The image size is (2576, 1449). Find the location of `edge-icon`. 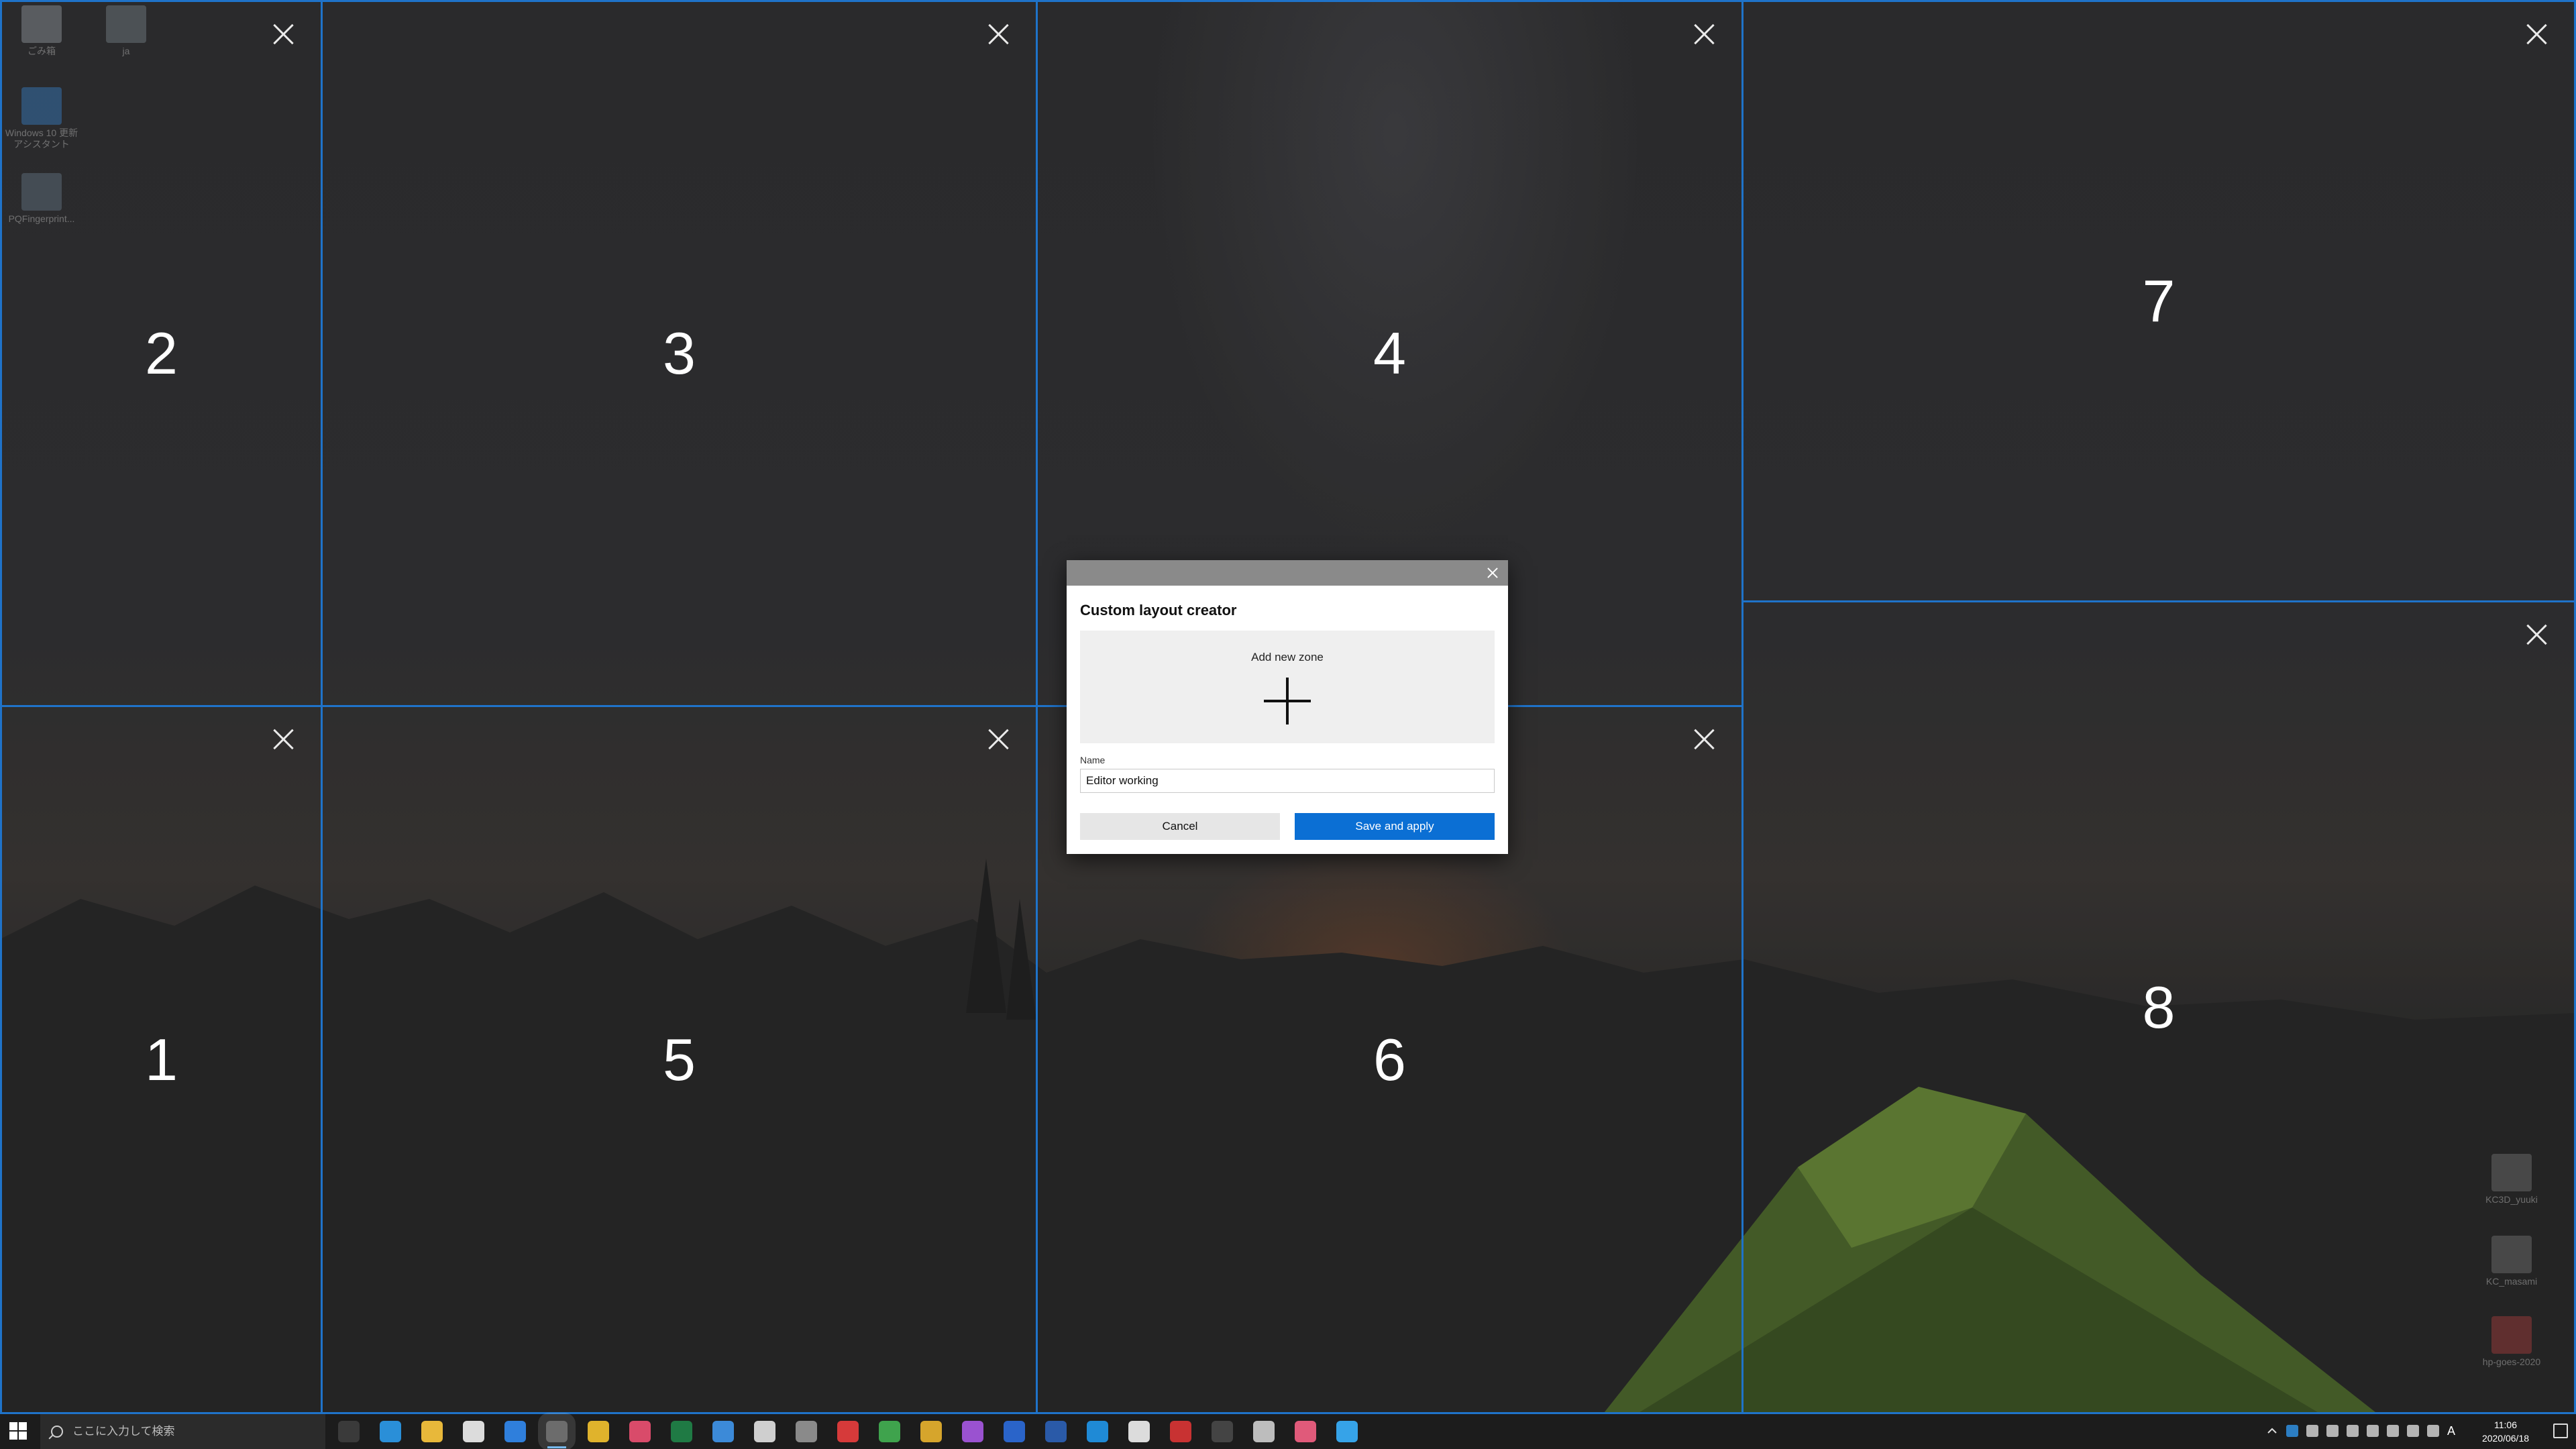

edge-icon is located at coordinates (390, 1431).